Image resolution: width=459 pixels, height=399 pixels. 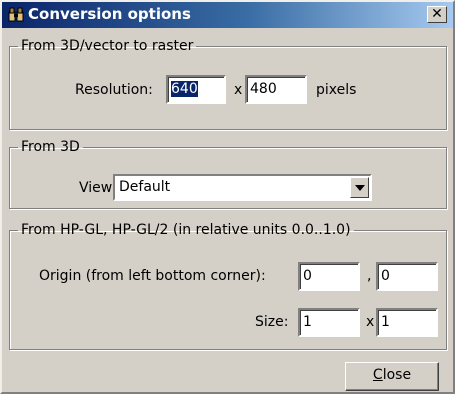 What do you see at coordinates (238, 90) in the screenshot?
I see `resolution-x-separator: x` at bounding box center [238, 90].